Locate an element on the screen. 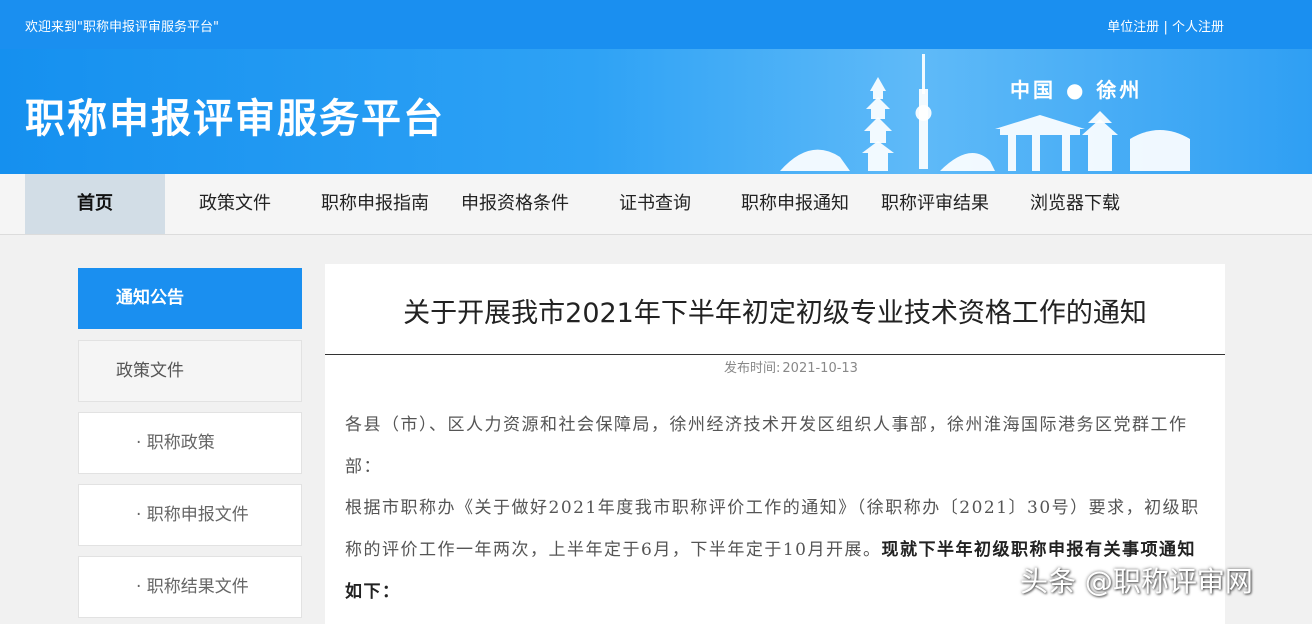 The height and width of the screenshot is (624, 1312). source-watermark: 头条 @职称评审网 is located at coordinates (1136, 581).